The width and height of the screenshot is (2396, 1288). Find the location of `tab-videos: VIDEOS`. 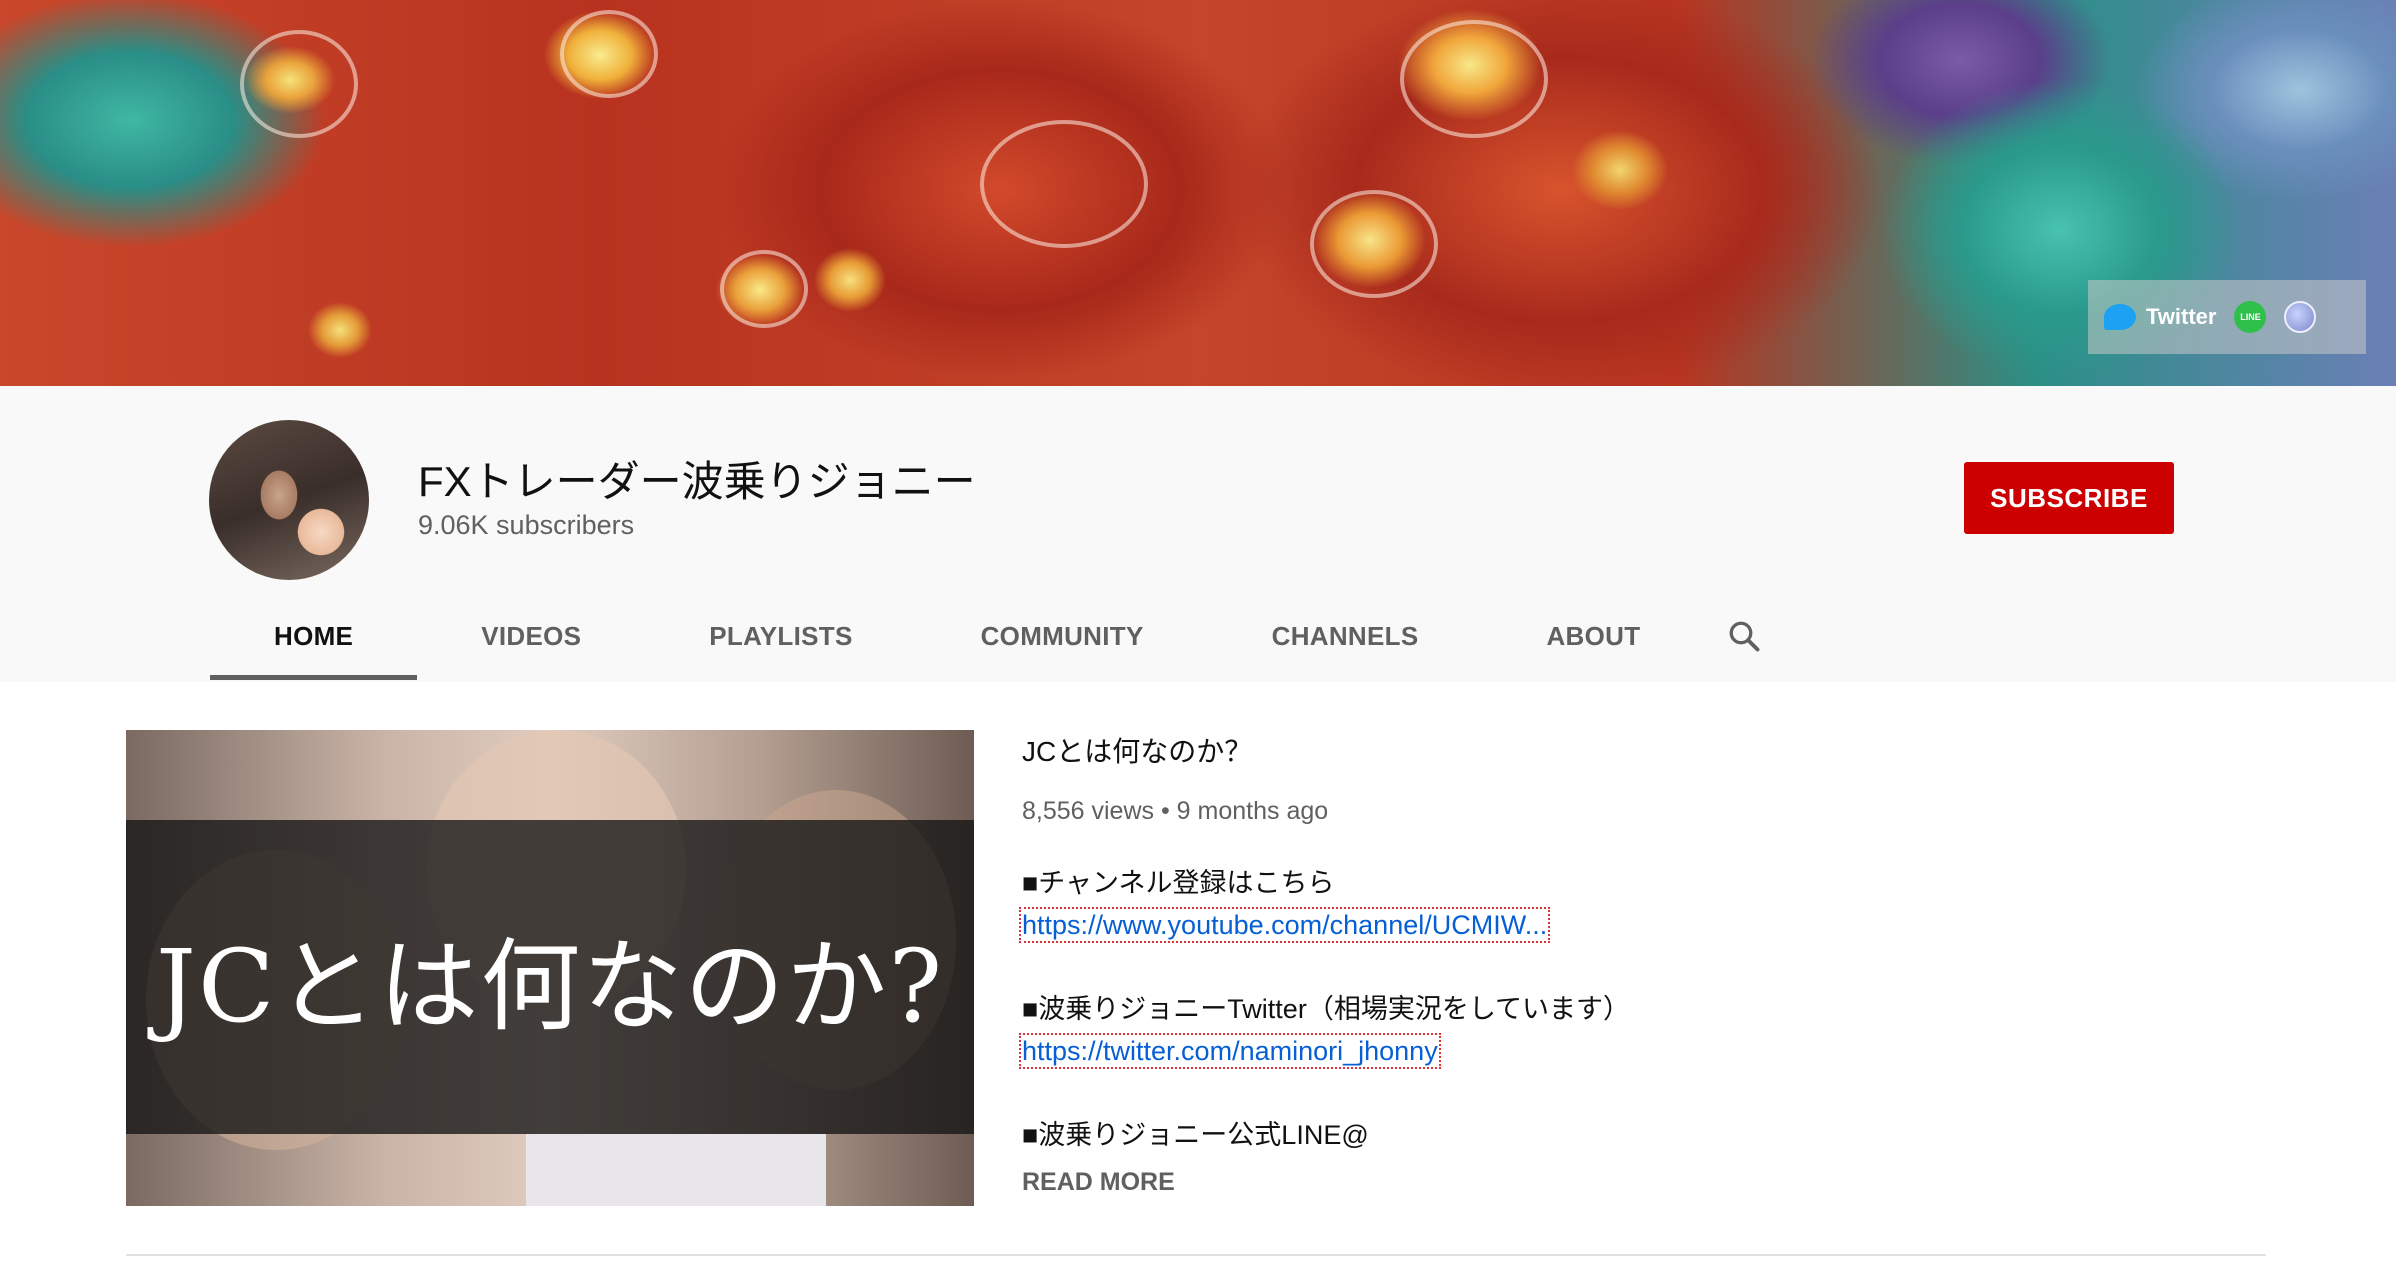

tab-videos: VIDEOS is located at coordinates (531, 636).